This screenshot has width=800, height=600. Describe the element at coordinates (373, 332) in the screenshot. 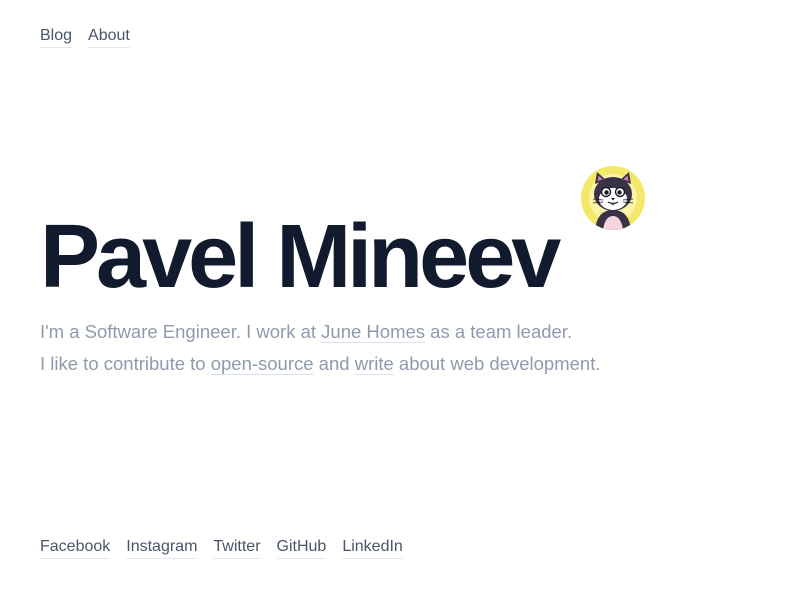

I see `company-link: June Homes` at that location.